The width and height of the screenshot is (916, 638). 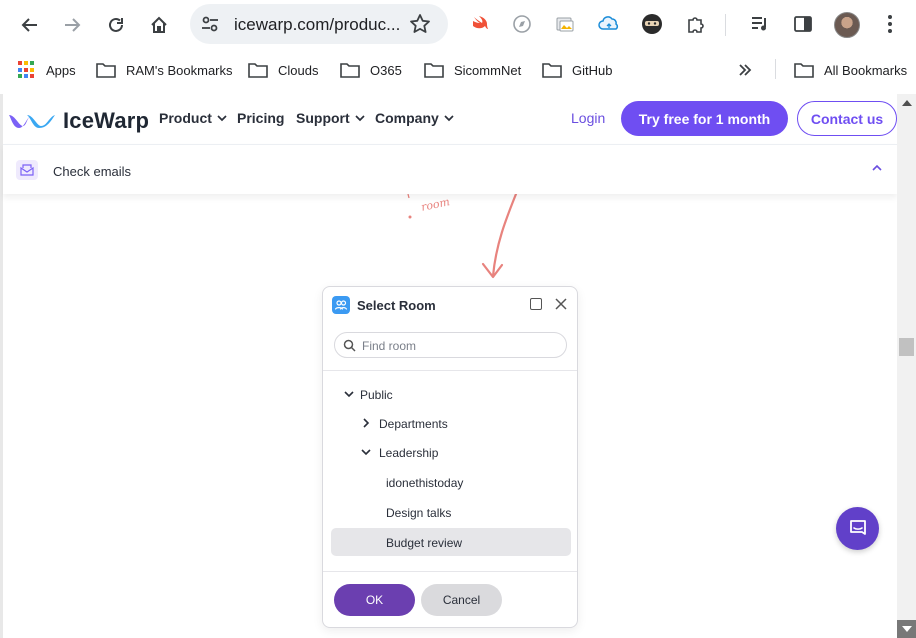 What do you see at coordinates (725, 25) in the screenshot?
I see `toolbar-divider` at bounding box center [725, 25].